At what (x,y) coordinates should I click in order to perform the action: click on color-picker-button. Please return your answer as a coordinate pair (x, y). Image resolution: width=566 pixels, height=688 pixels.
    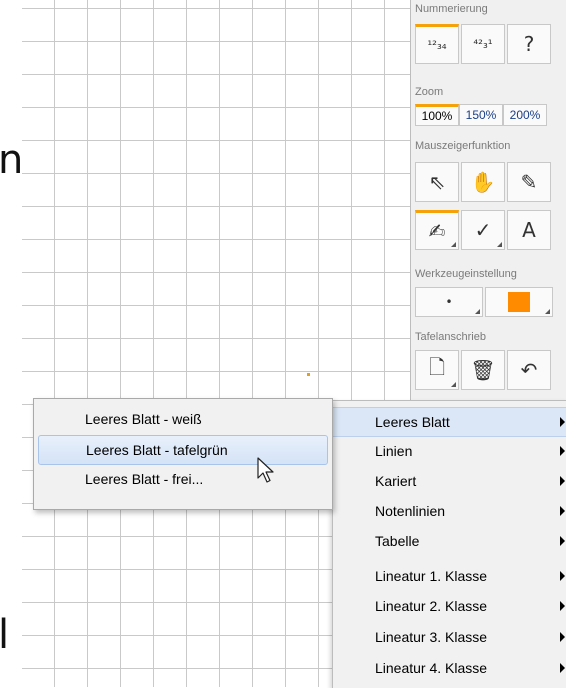
    Looking at the image, I should click on (519, 302).